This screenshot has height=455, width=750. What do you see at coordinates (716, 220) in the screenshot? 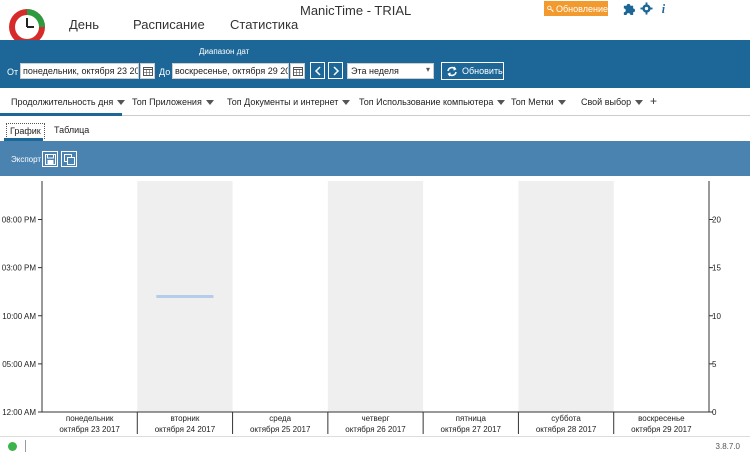
I see `right-axis-tick-label: 20` at bounding box center [716, 220].